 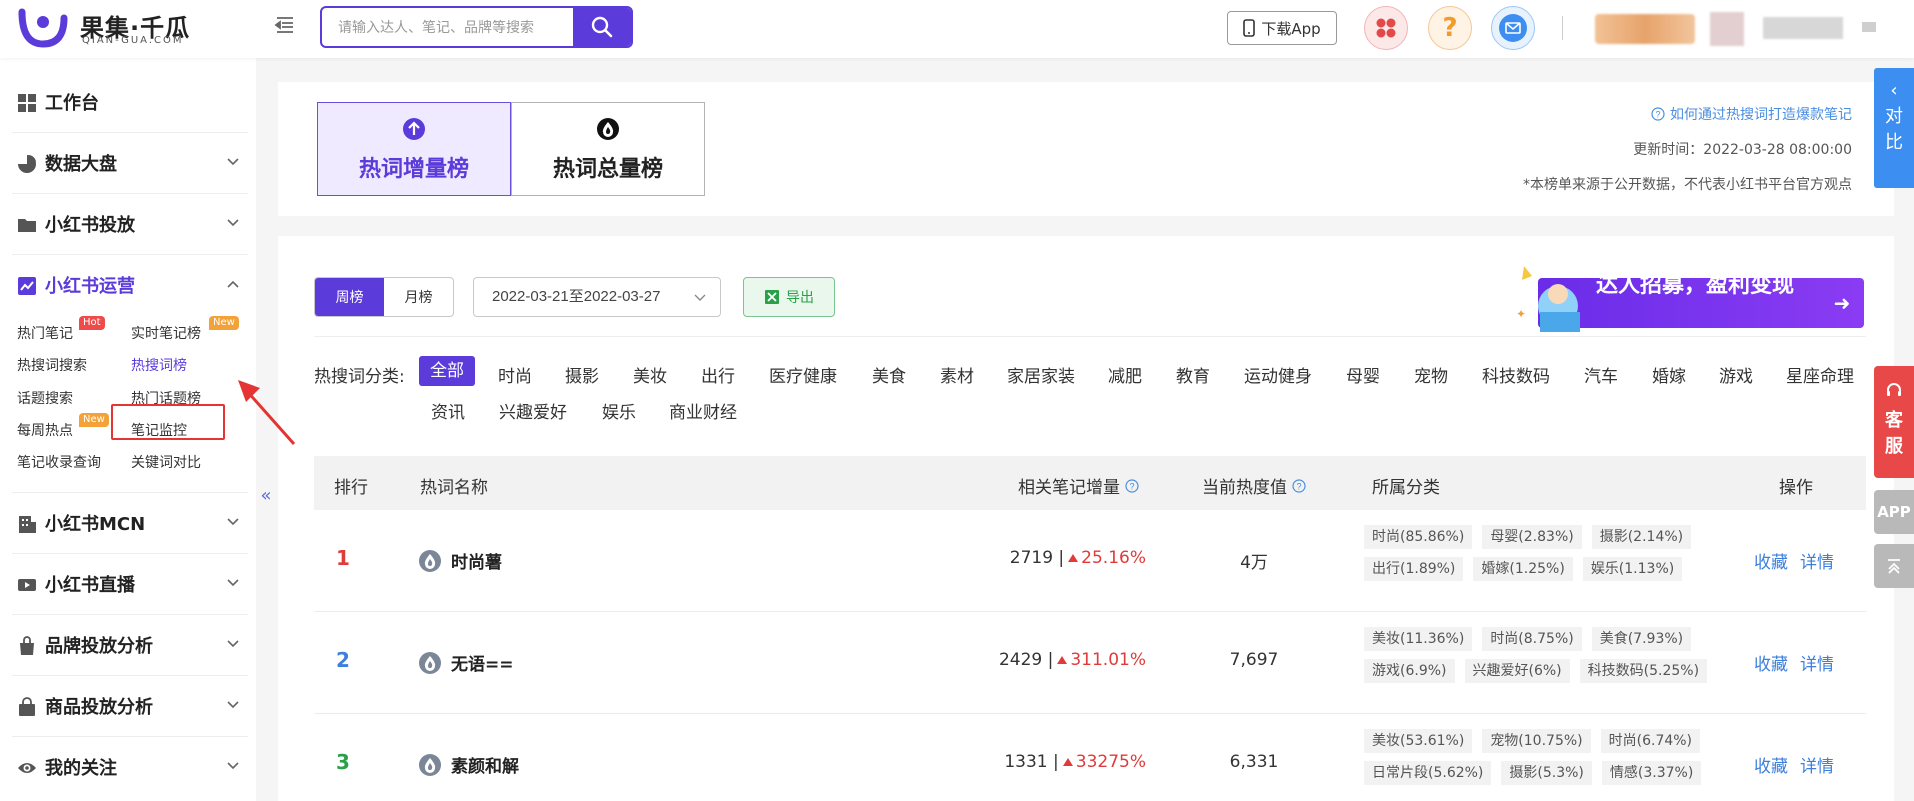 I want to click on category-item: 宠物, so click(x=1431, y=374).